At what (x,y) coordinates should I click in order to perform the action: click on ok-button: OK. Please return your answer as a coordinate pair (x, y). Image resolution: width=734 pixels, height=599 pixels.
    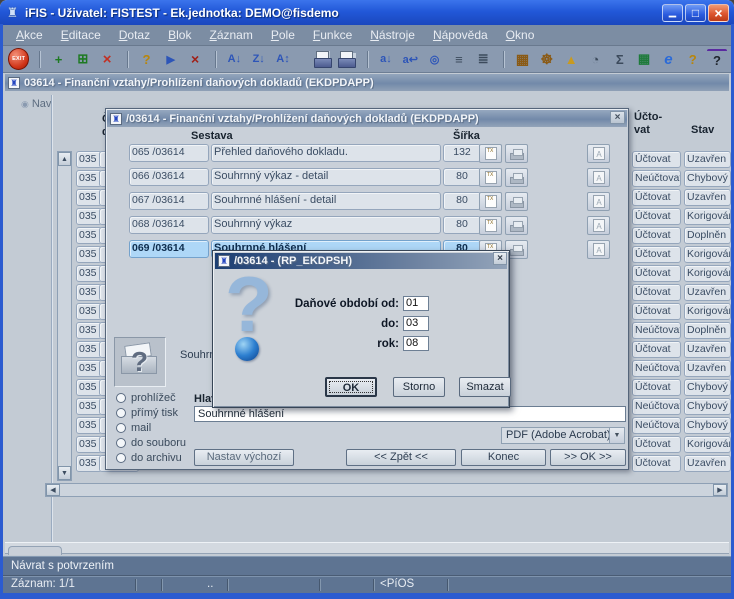
    Looking at the image, I should click on (351, 387).